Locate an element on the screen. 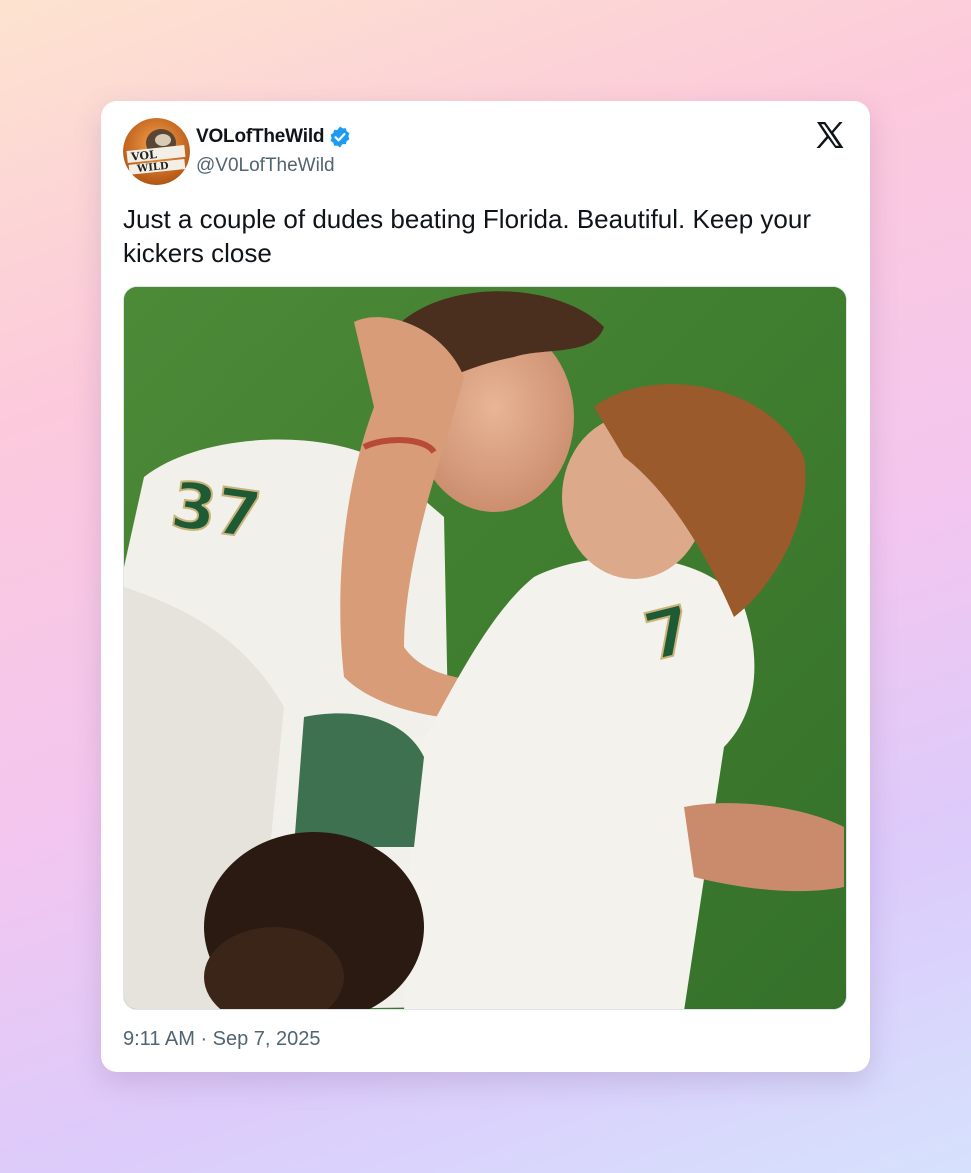 This screenshot has width=971, height=1173. display-name: VOLofTheWild is located at coordinates (260, 137).